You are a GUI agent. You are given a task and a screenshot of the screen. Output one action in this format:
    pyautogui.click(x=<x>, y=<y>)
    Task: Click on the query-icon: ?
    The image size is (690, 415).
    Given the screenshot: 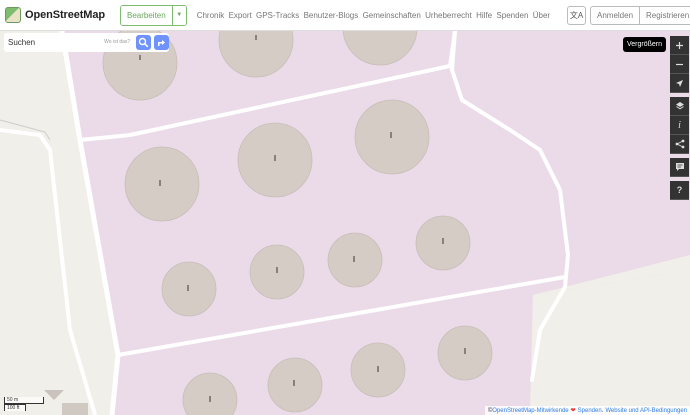 What is the action you would take?
    pyautogui.click(x=679, y=190)
    